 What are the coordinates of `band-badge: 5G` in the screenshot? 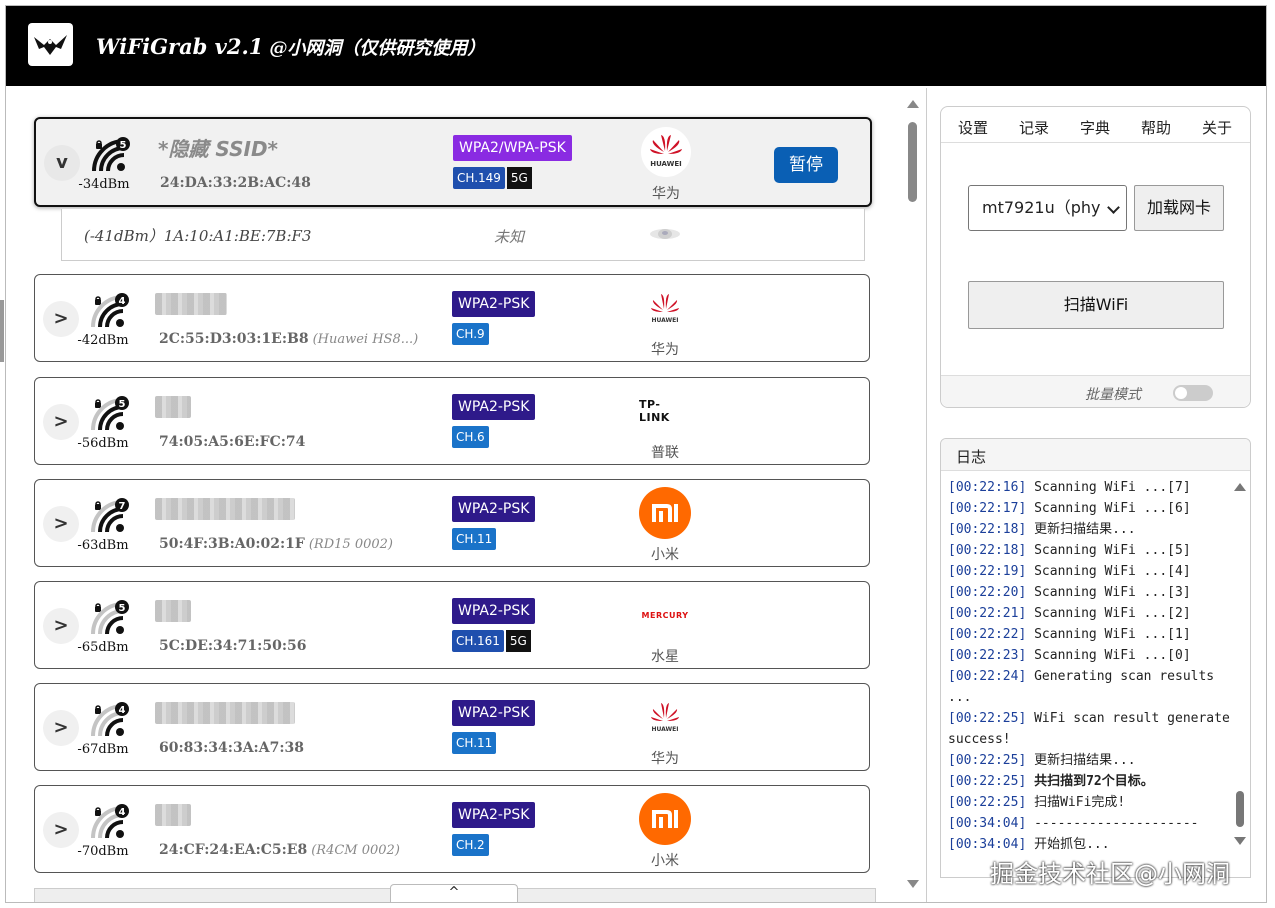 It's located at (519, 178).